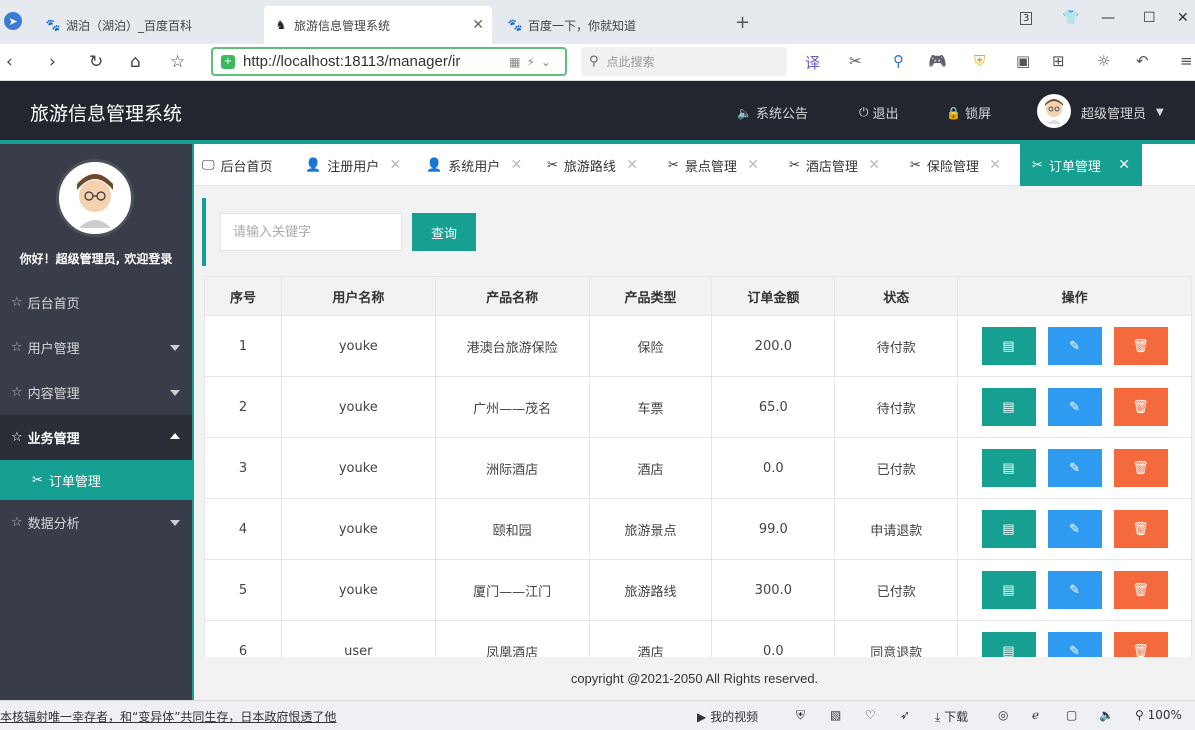 Image resolution: width=1195 pixels, height=730 pixels. Describe the element at coordinates (96, 392) in the screenshot. I see `sidebar-item-content: ☆ 内容管理` at that location.